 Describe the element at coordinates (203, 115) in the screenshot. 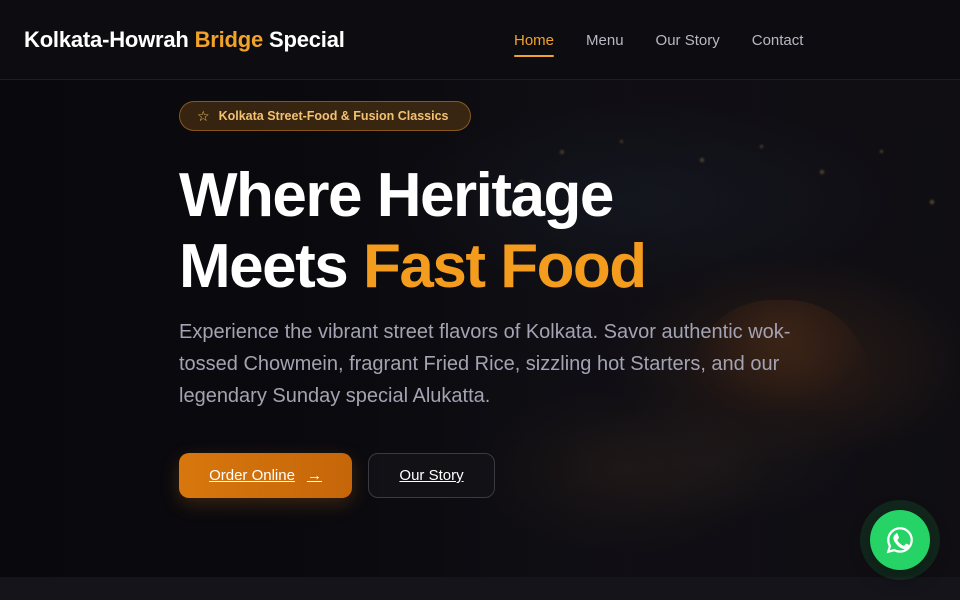

I see `star-icon: ☆` at that location.